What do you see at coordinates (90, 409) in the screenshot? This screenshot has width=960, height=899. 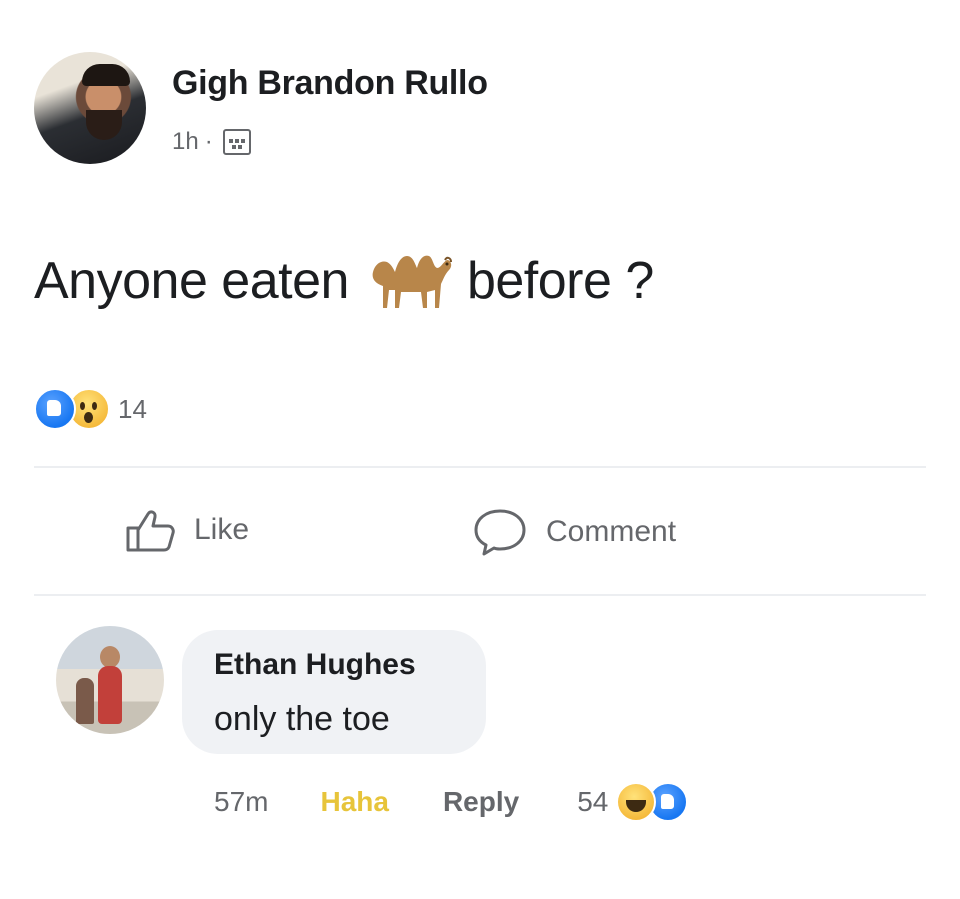 I see `reaction-summary: 14` at bounding box center [90, 409].